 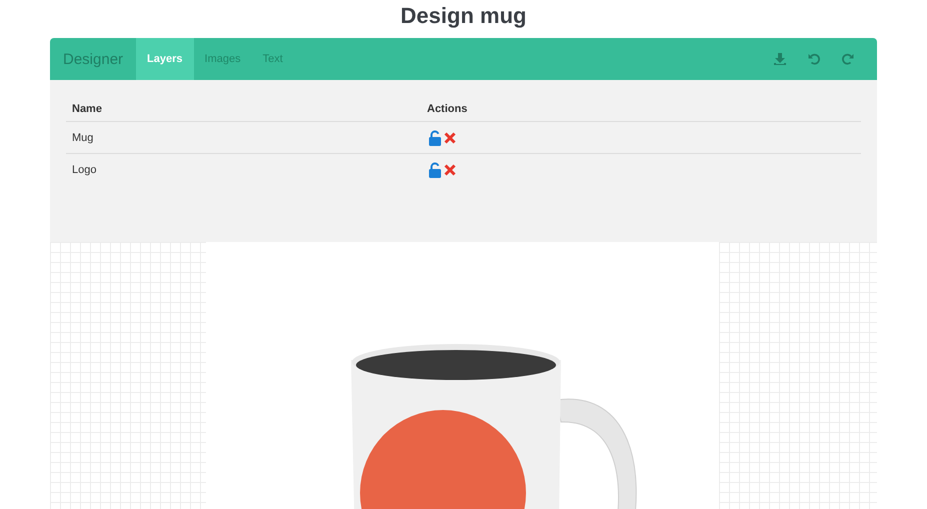 I want to click on column-header: Name, so click(x=243, y=109).